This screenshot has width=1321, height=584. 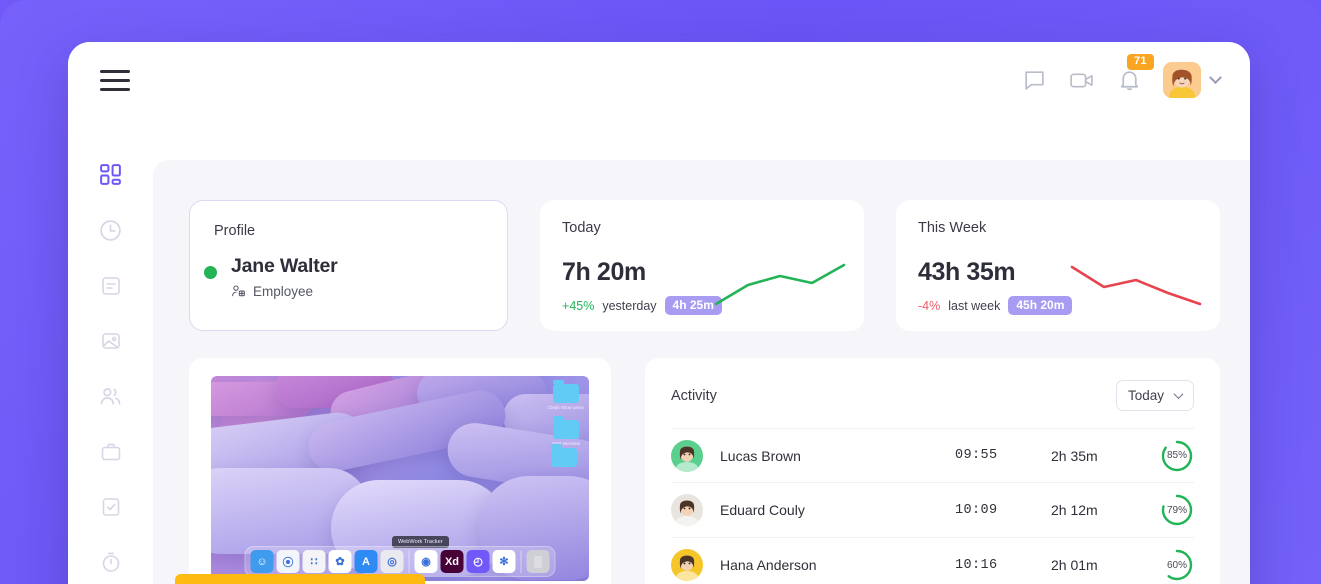 What do you see at coordinates (1145, 395) in the screenshot?
I see `activity-period-value: Today` at bounding box center [1145, 395].